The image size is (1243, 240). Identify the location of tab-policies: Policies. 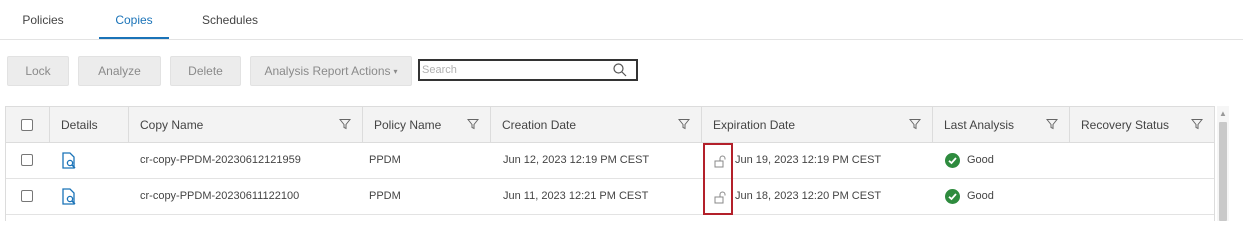
(43, 26).